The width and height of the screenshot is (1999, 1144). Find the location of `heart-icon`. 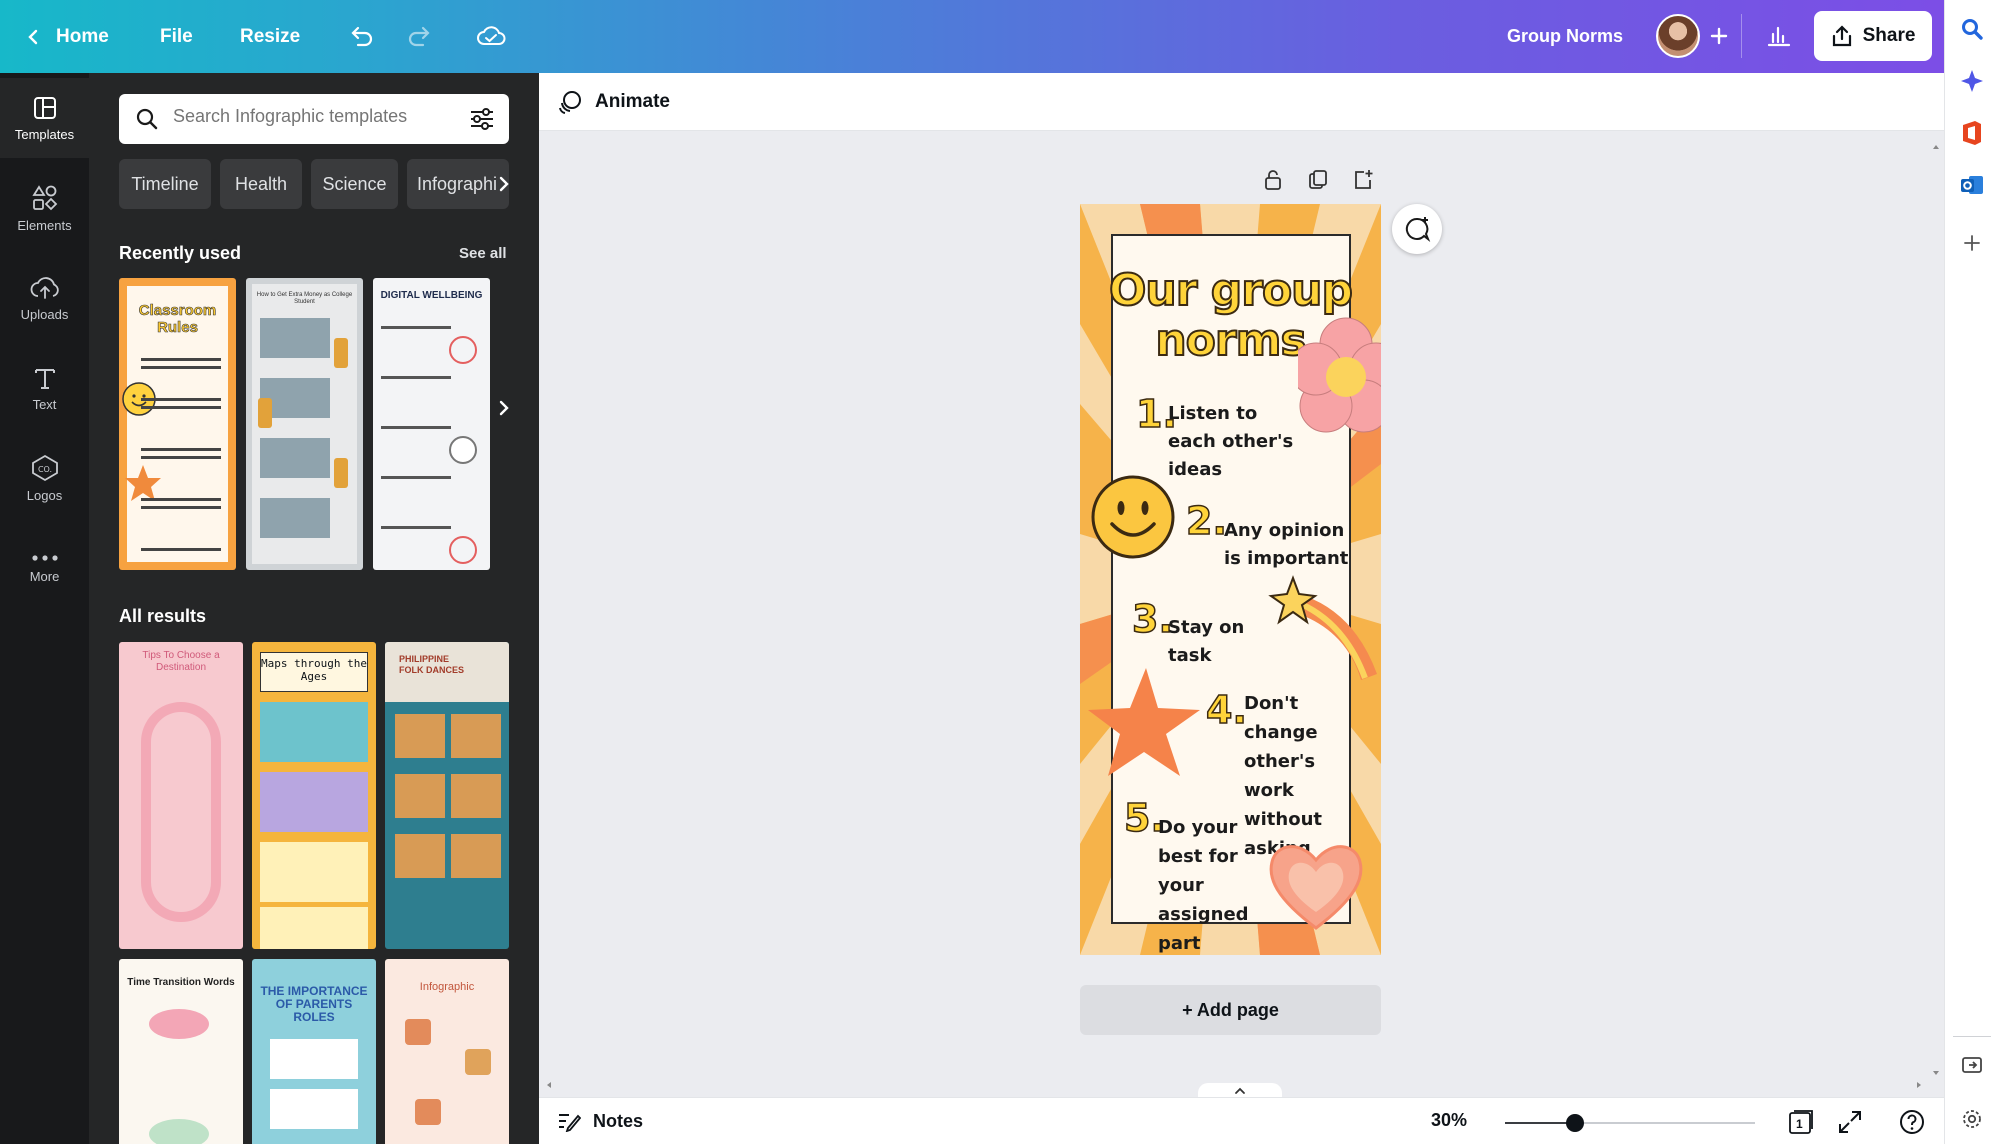

heart-icon is located at coordinates (1316, 887).